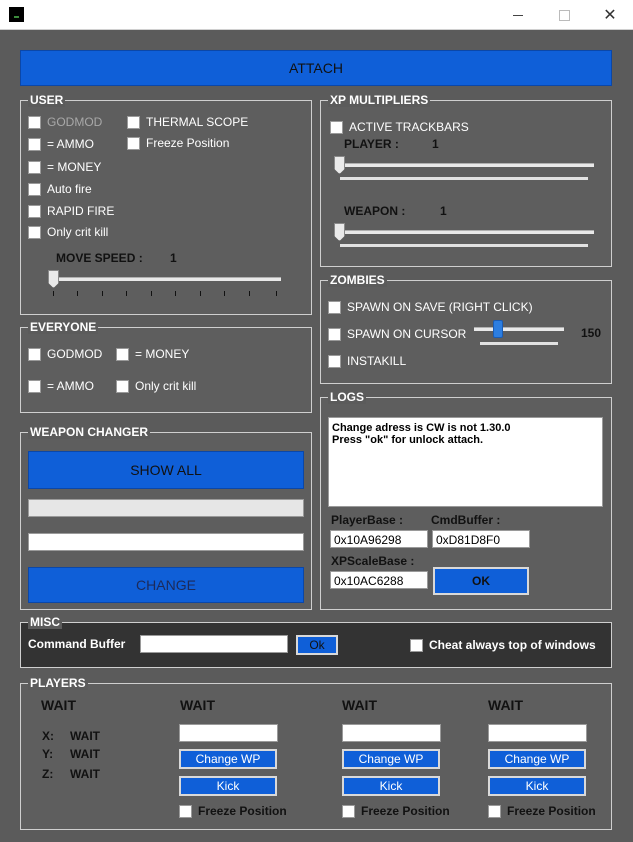  I want to click on weapon-id-input, so click(166, 542).